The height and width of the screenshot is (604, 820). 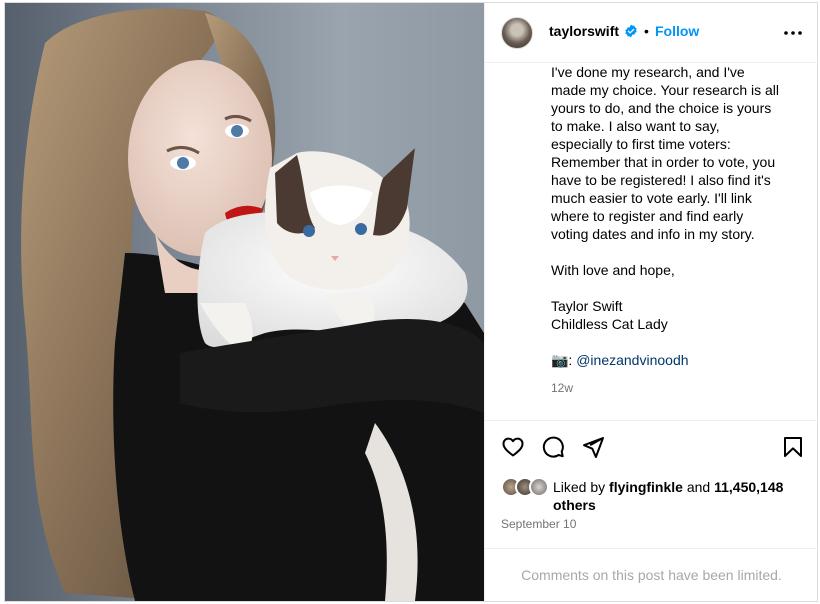 I want to click on liker-username: flyingfinkle, so click(x=646, y=487).